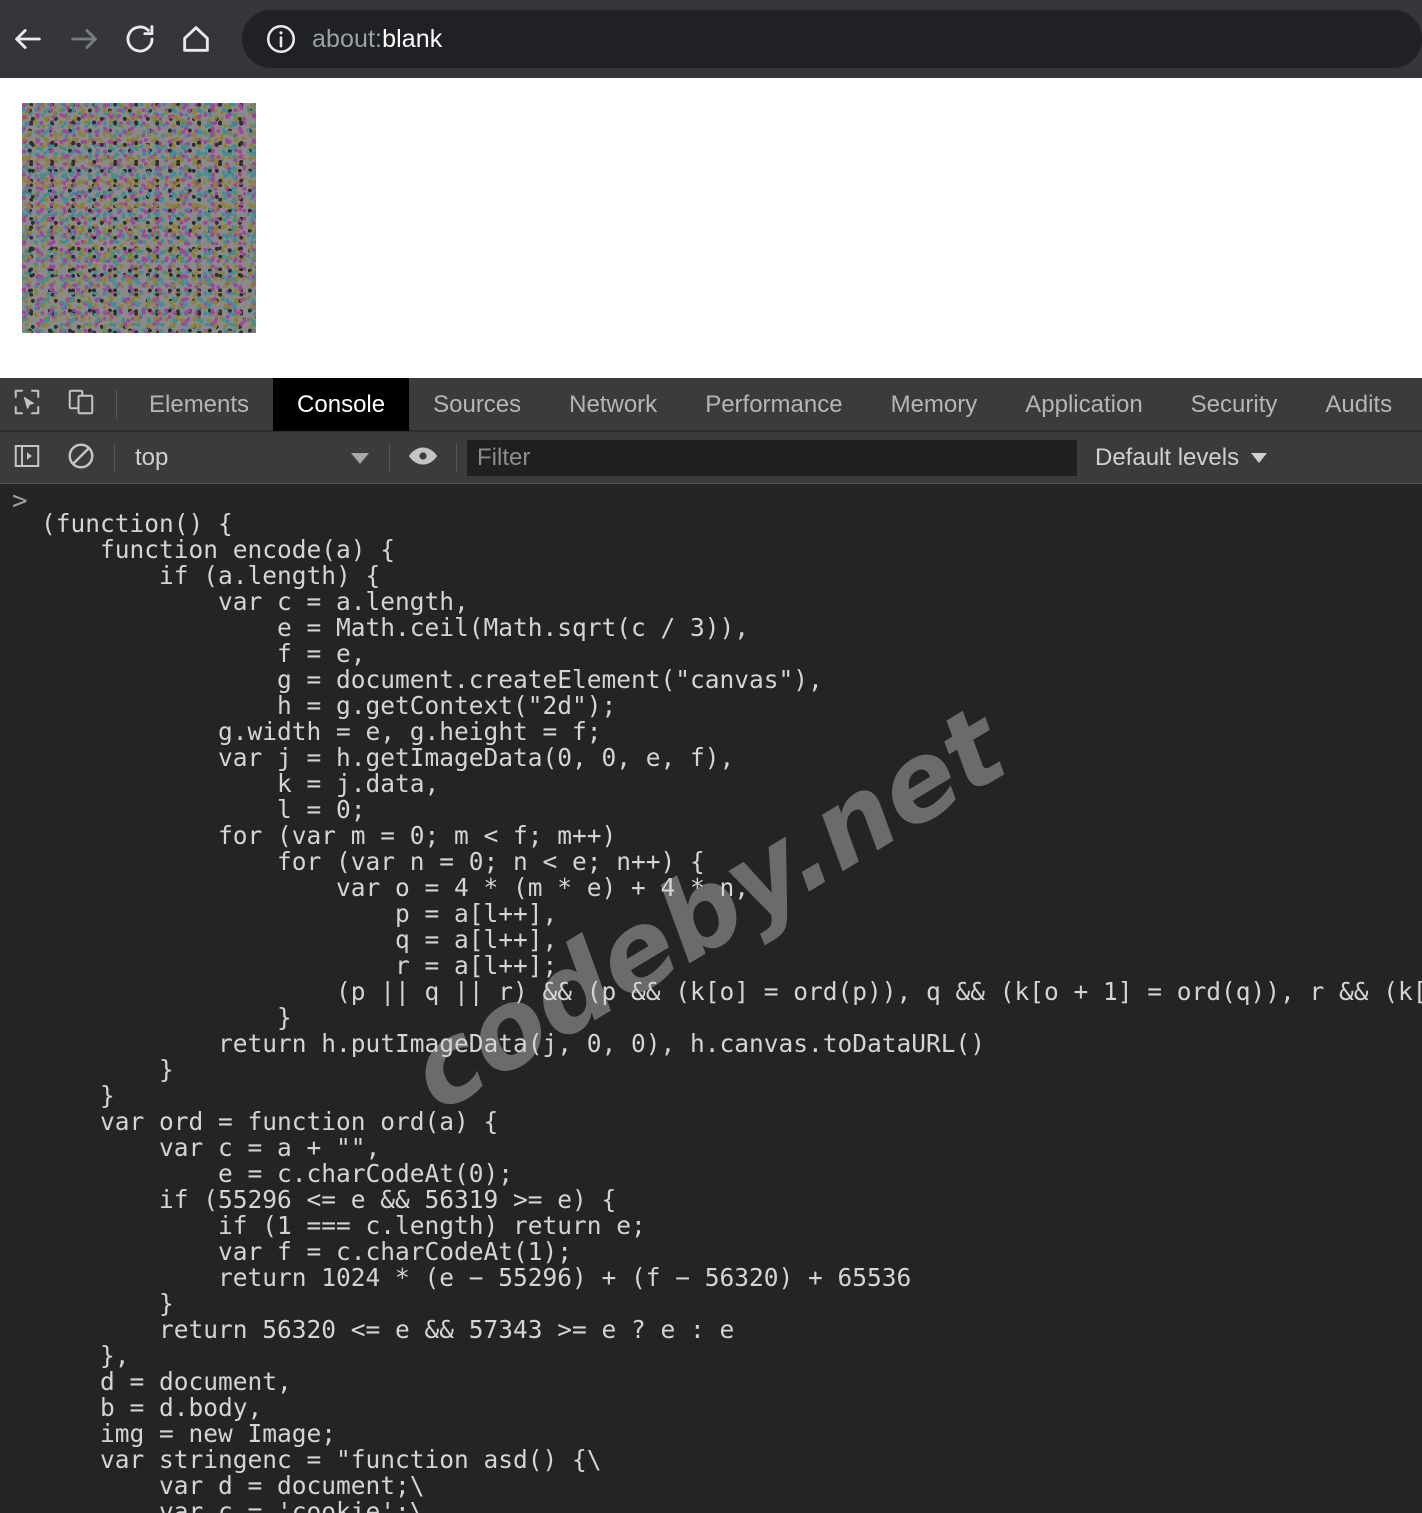  I want to click on arrow-right-icon, so click(84, 39).